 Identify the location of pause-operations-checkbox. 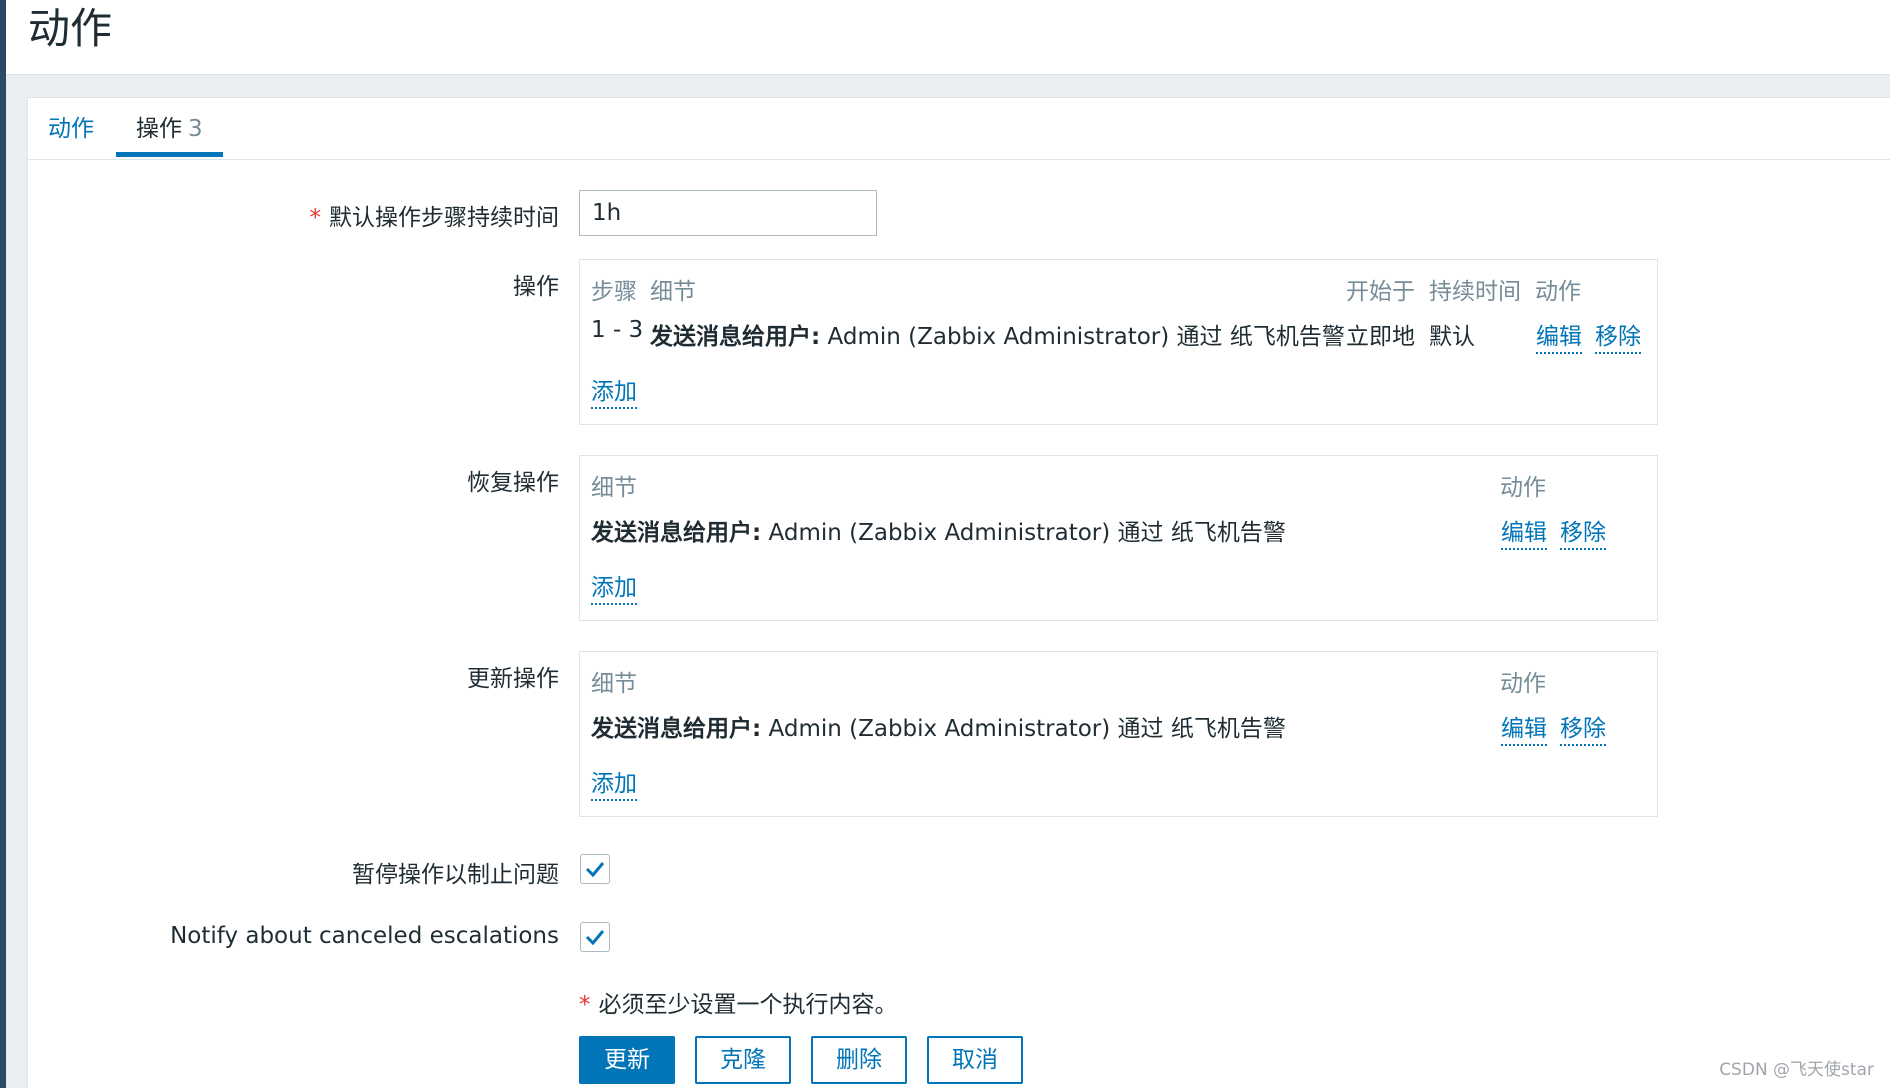
(595, 869).